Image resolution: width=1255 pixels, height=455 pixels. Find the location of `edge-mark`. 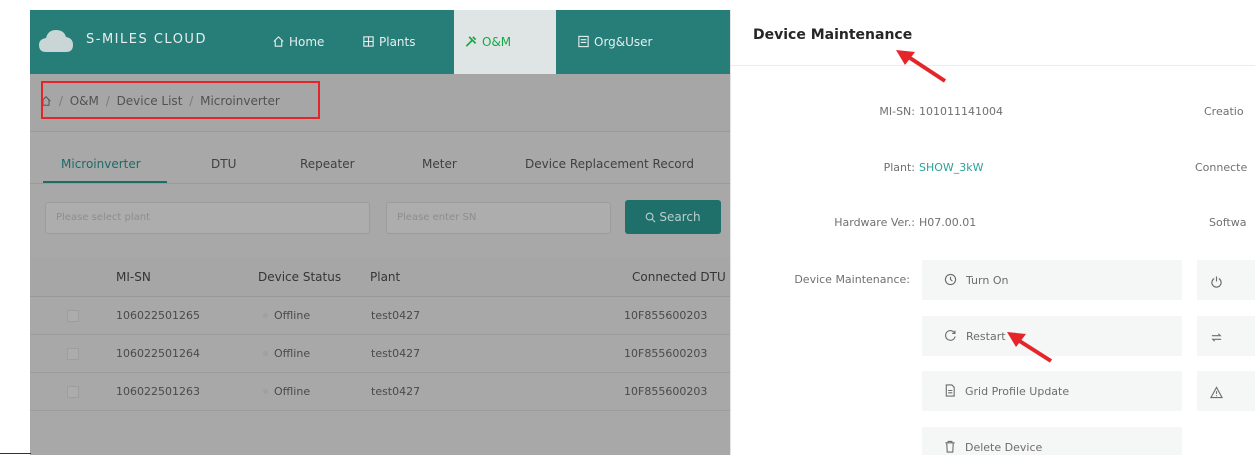

edge-mark is located at coordinates (15, 453).